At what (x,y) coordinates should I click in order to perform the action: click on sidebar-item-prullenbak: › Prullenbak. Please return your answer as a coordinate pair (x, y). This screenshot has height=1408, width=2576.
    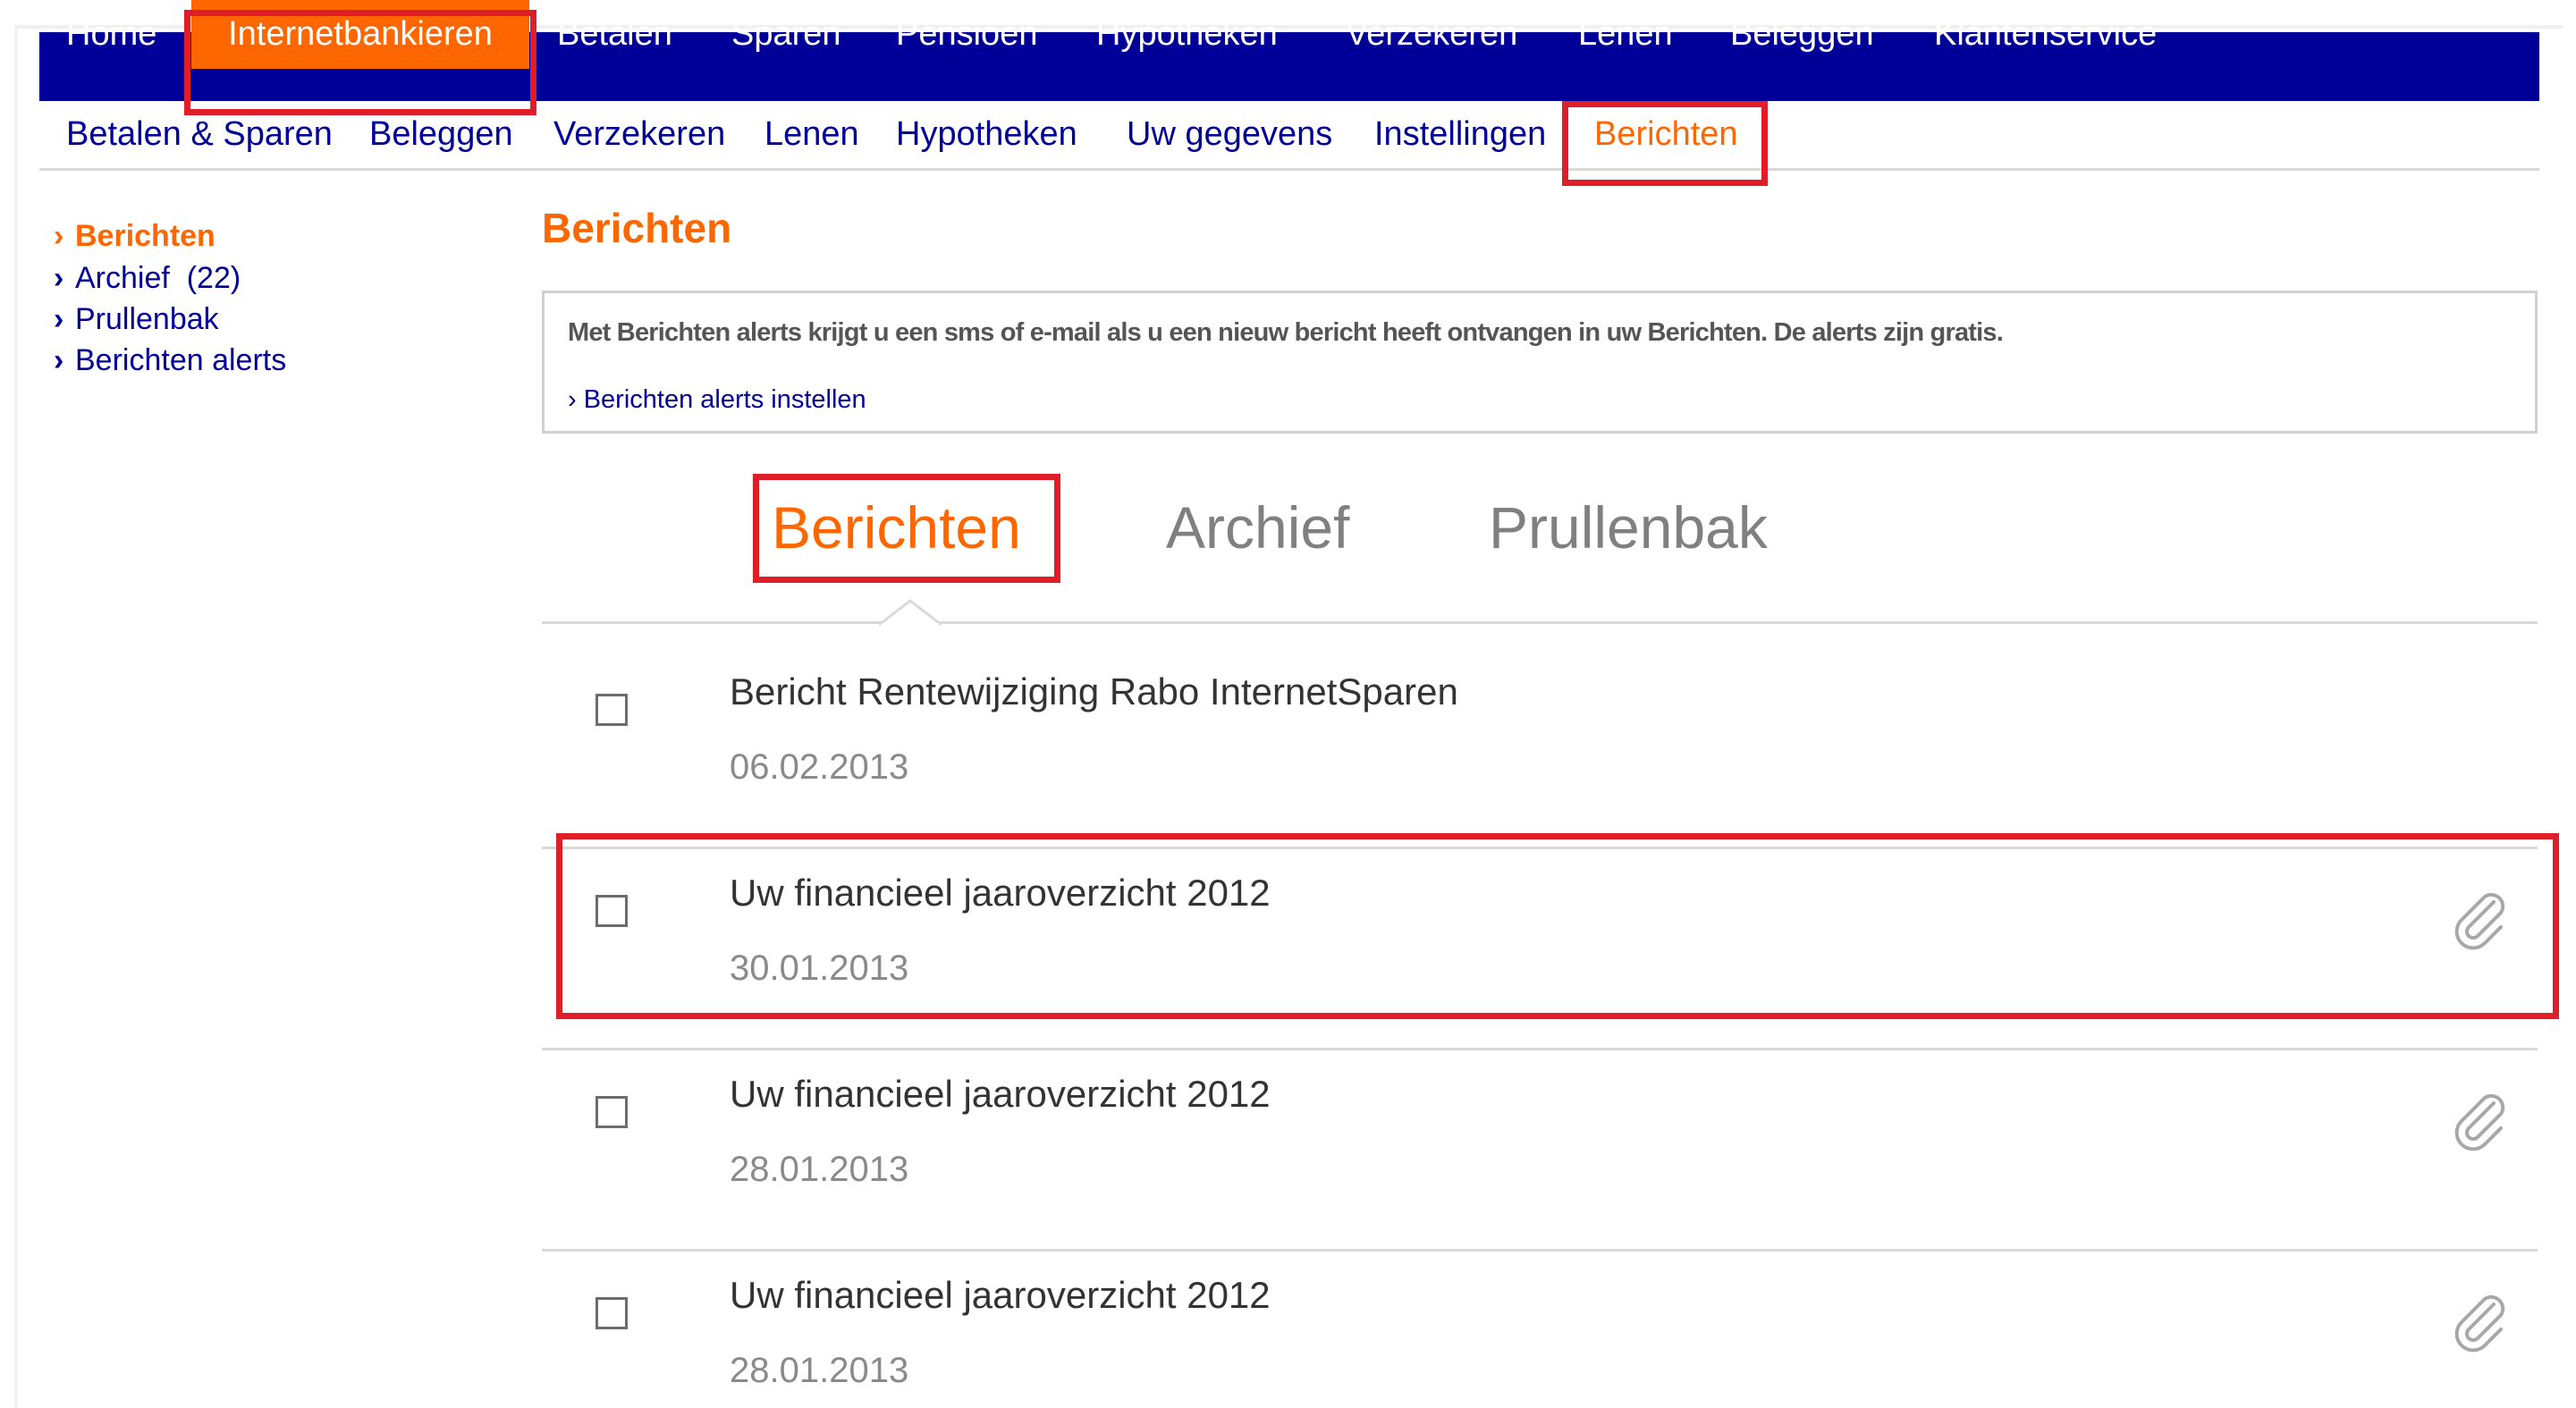
    Looking at the image, I should click on (136, 319).